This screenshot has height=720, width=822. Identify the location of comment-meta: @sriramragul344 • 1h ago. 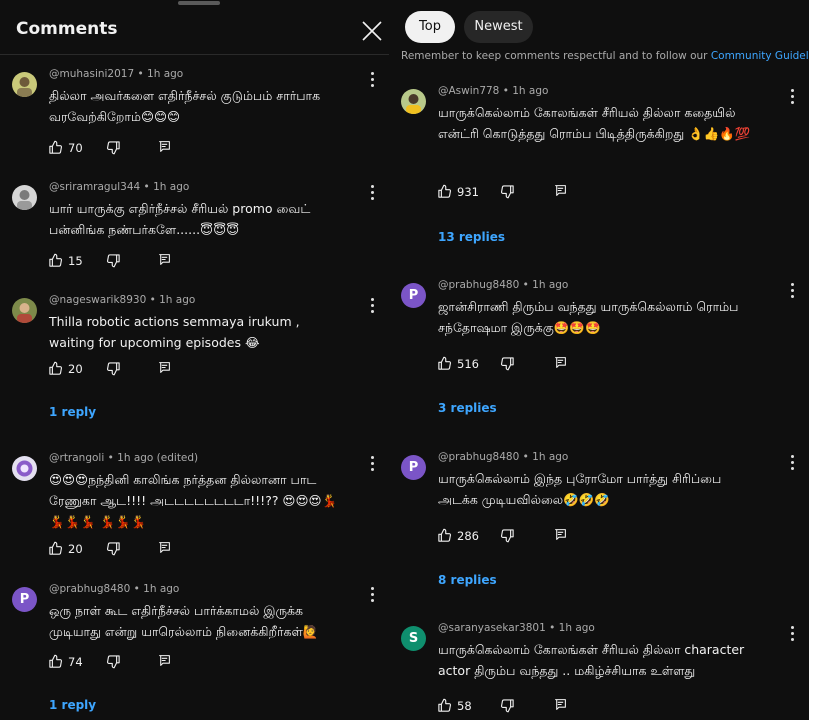
(119, 187).